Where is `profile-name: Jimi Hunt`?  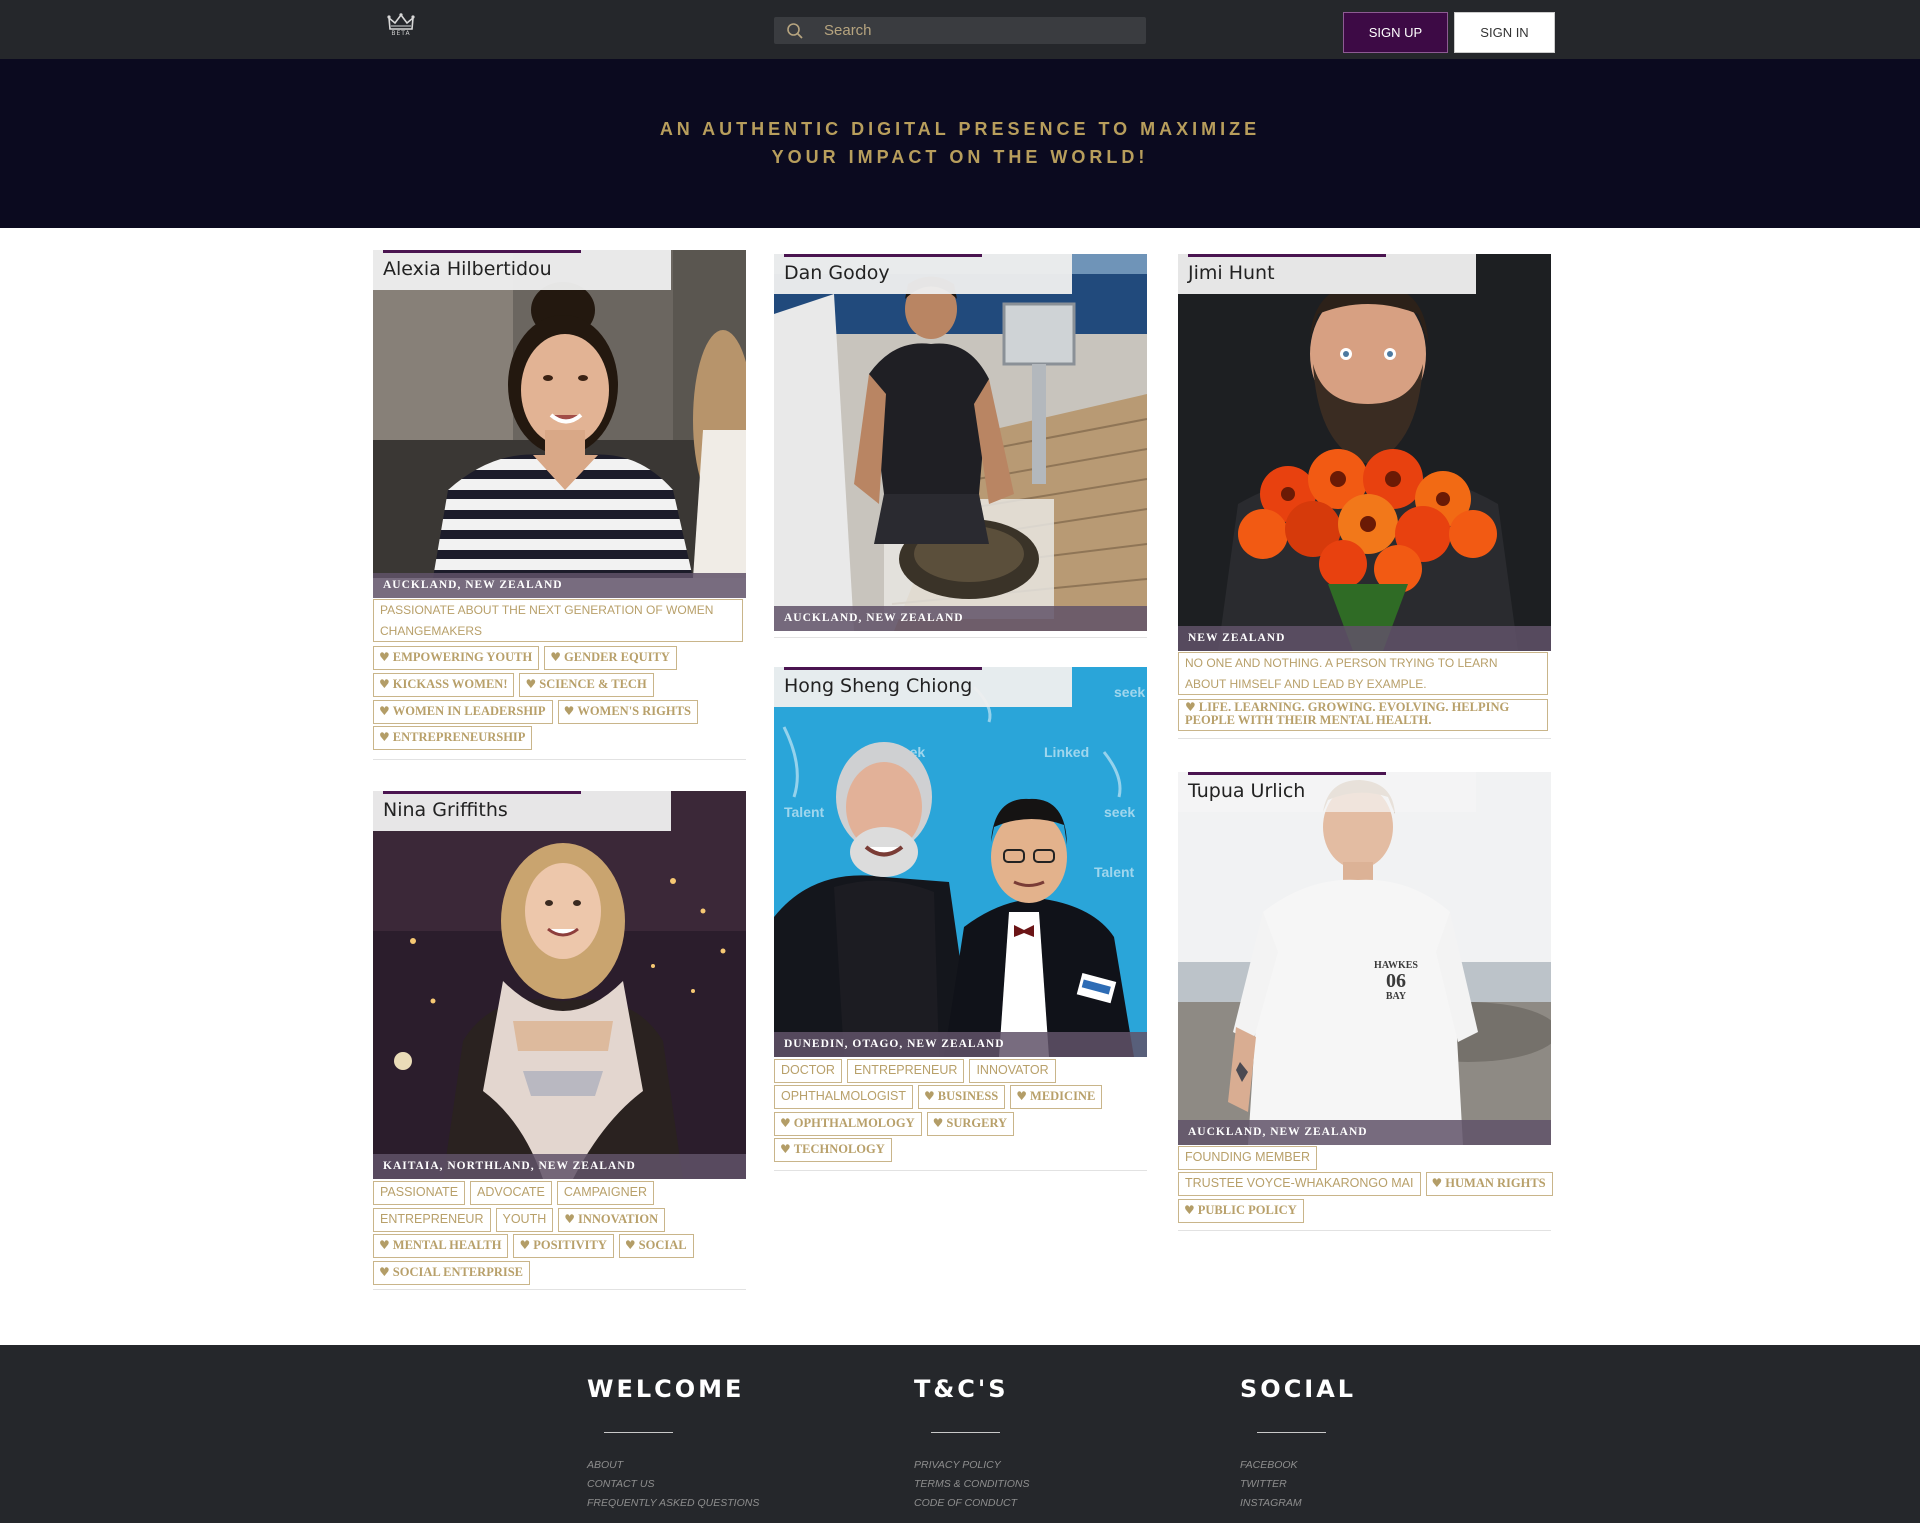 profile-name: Jimi Hunt is located at coordinates (1231, 273).